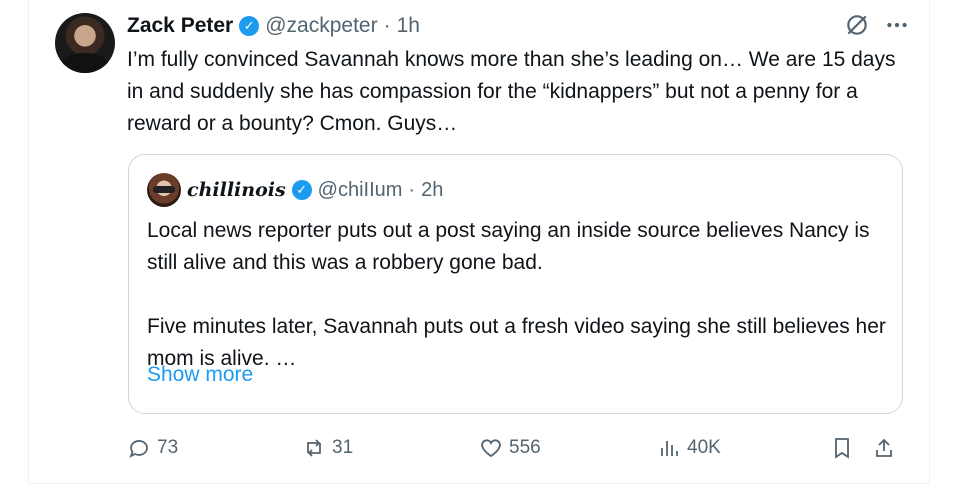 Image resolution: width=958 pixels, height=484 pixels. I want to click on tweet-header: Zack Peter ✓ @zackpeter · 1h, so click(273, 26).